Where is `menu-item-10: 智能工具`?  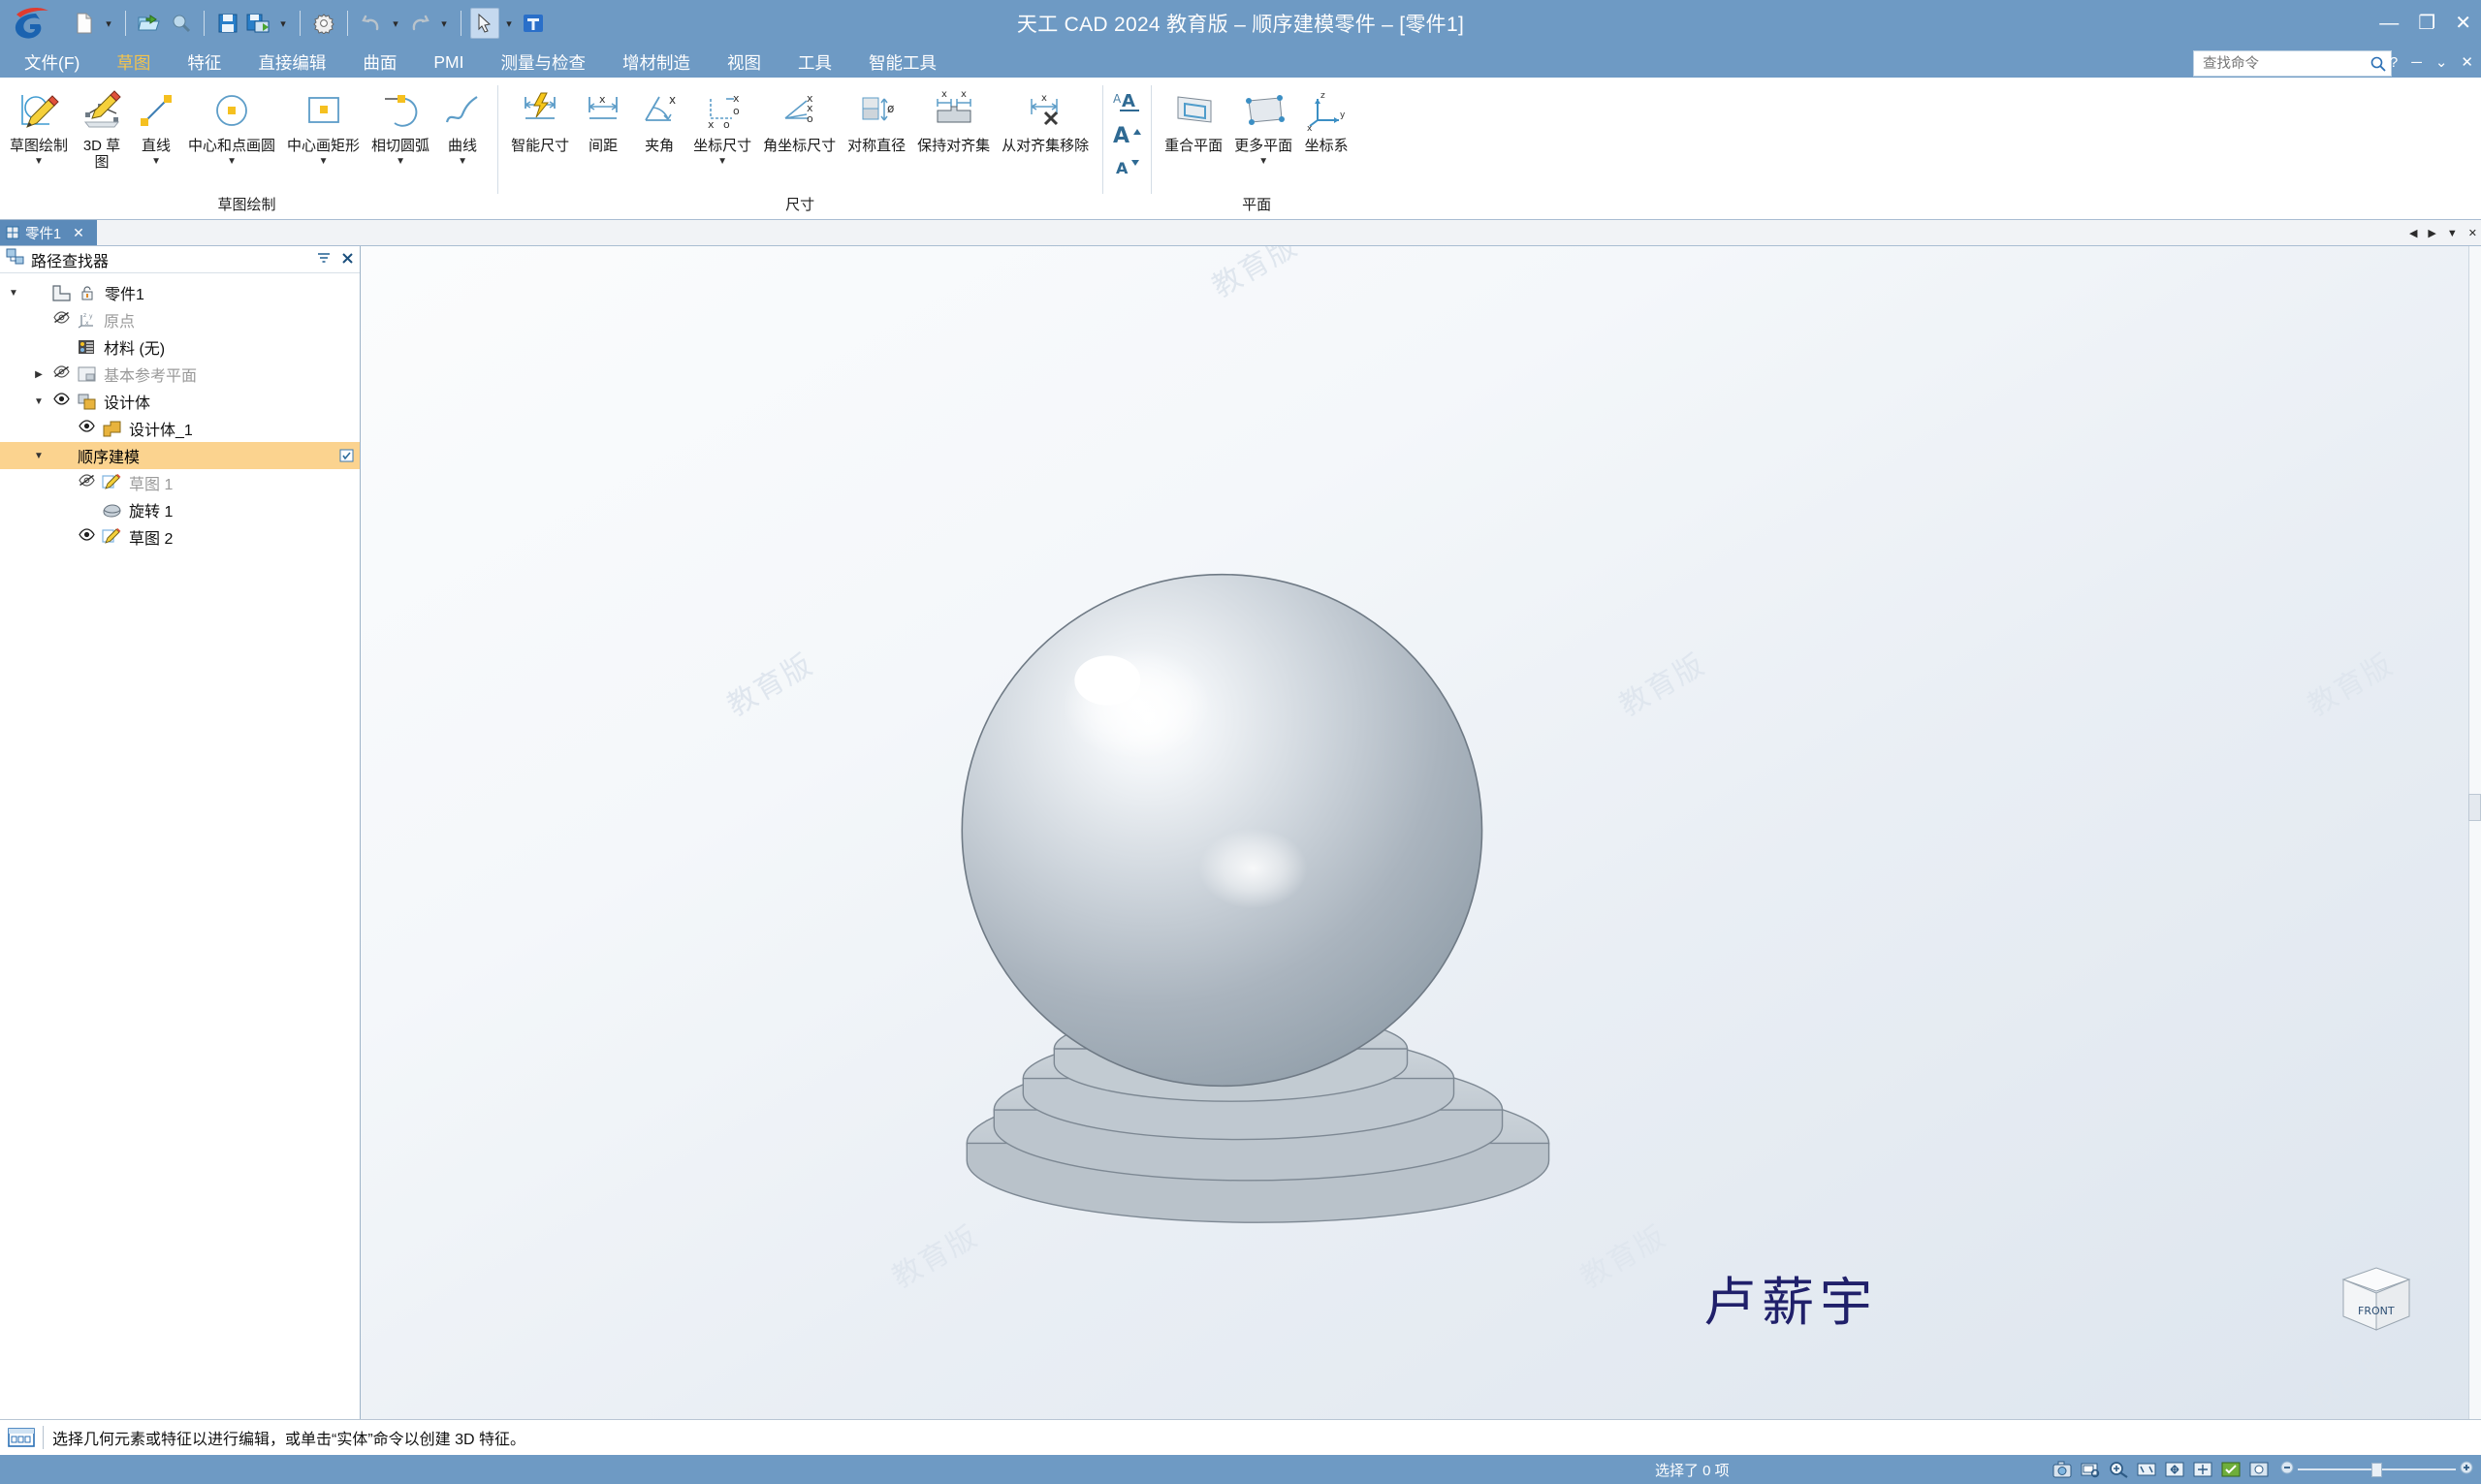 menu-item-10: 智能工具 is located at coordinates (902, 63).